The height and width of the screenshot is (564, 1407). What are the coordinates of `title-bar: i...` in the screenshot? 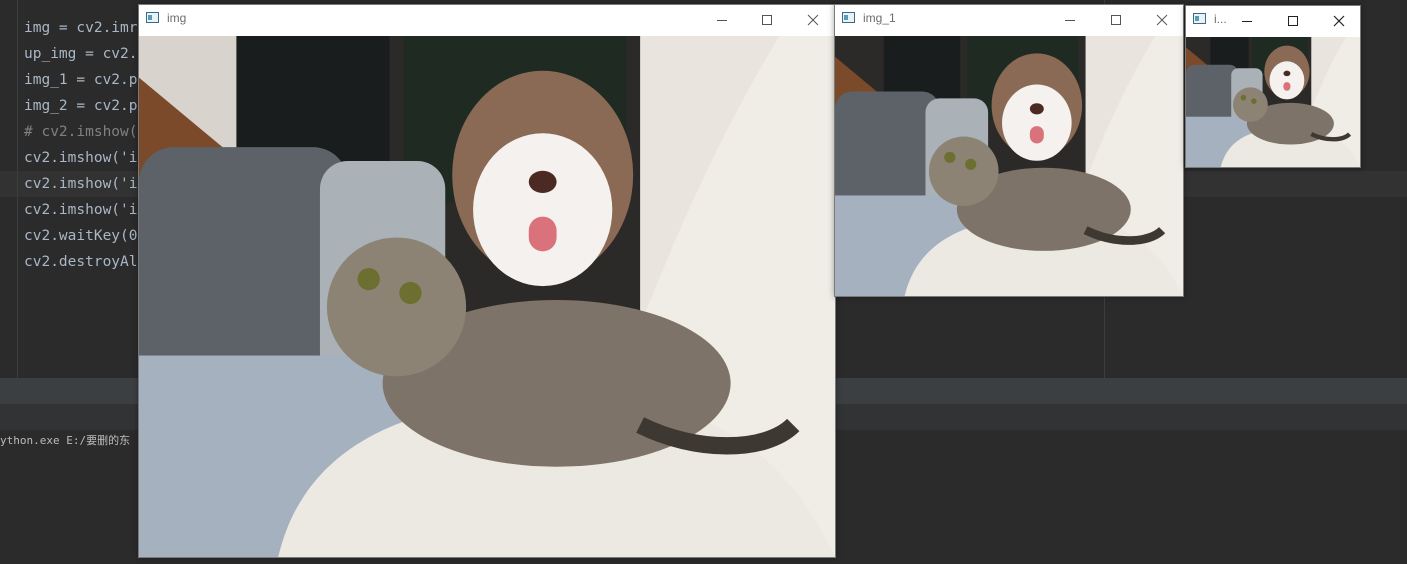 It's located at (1273, 20).